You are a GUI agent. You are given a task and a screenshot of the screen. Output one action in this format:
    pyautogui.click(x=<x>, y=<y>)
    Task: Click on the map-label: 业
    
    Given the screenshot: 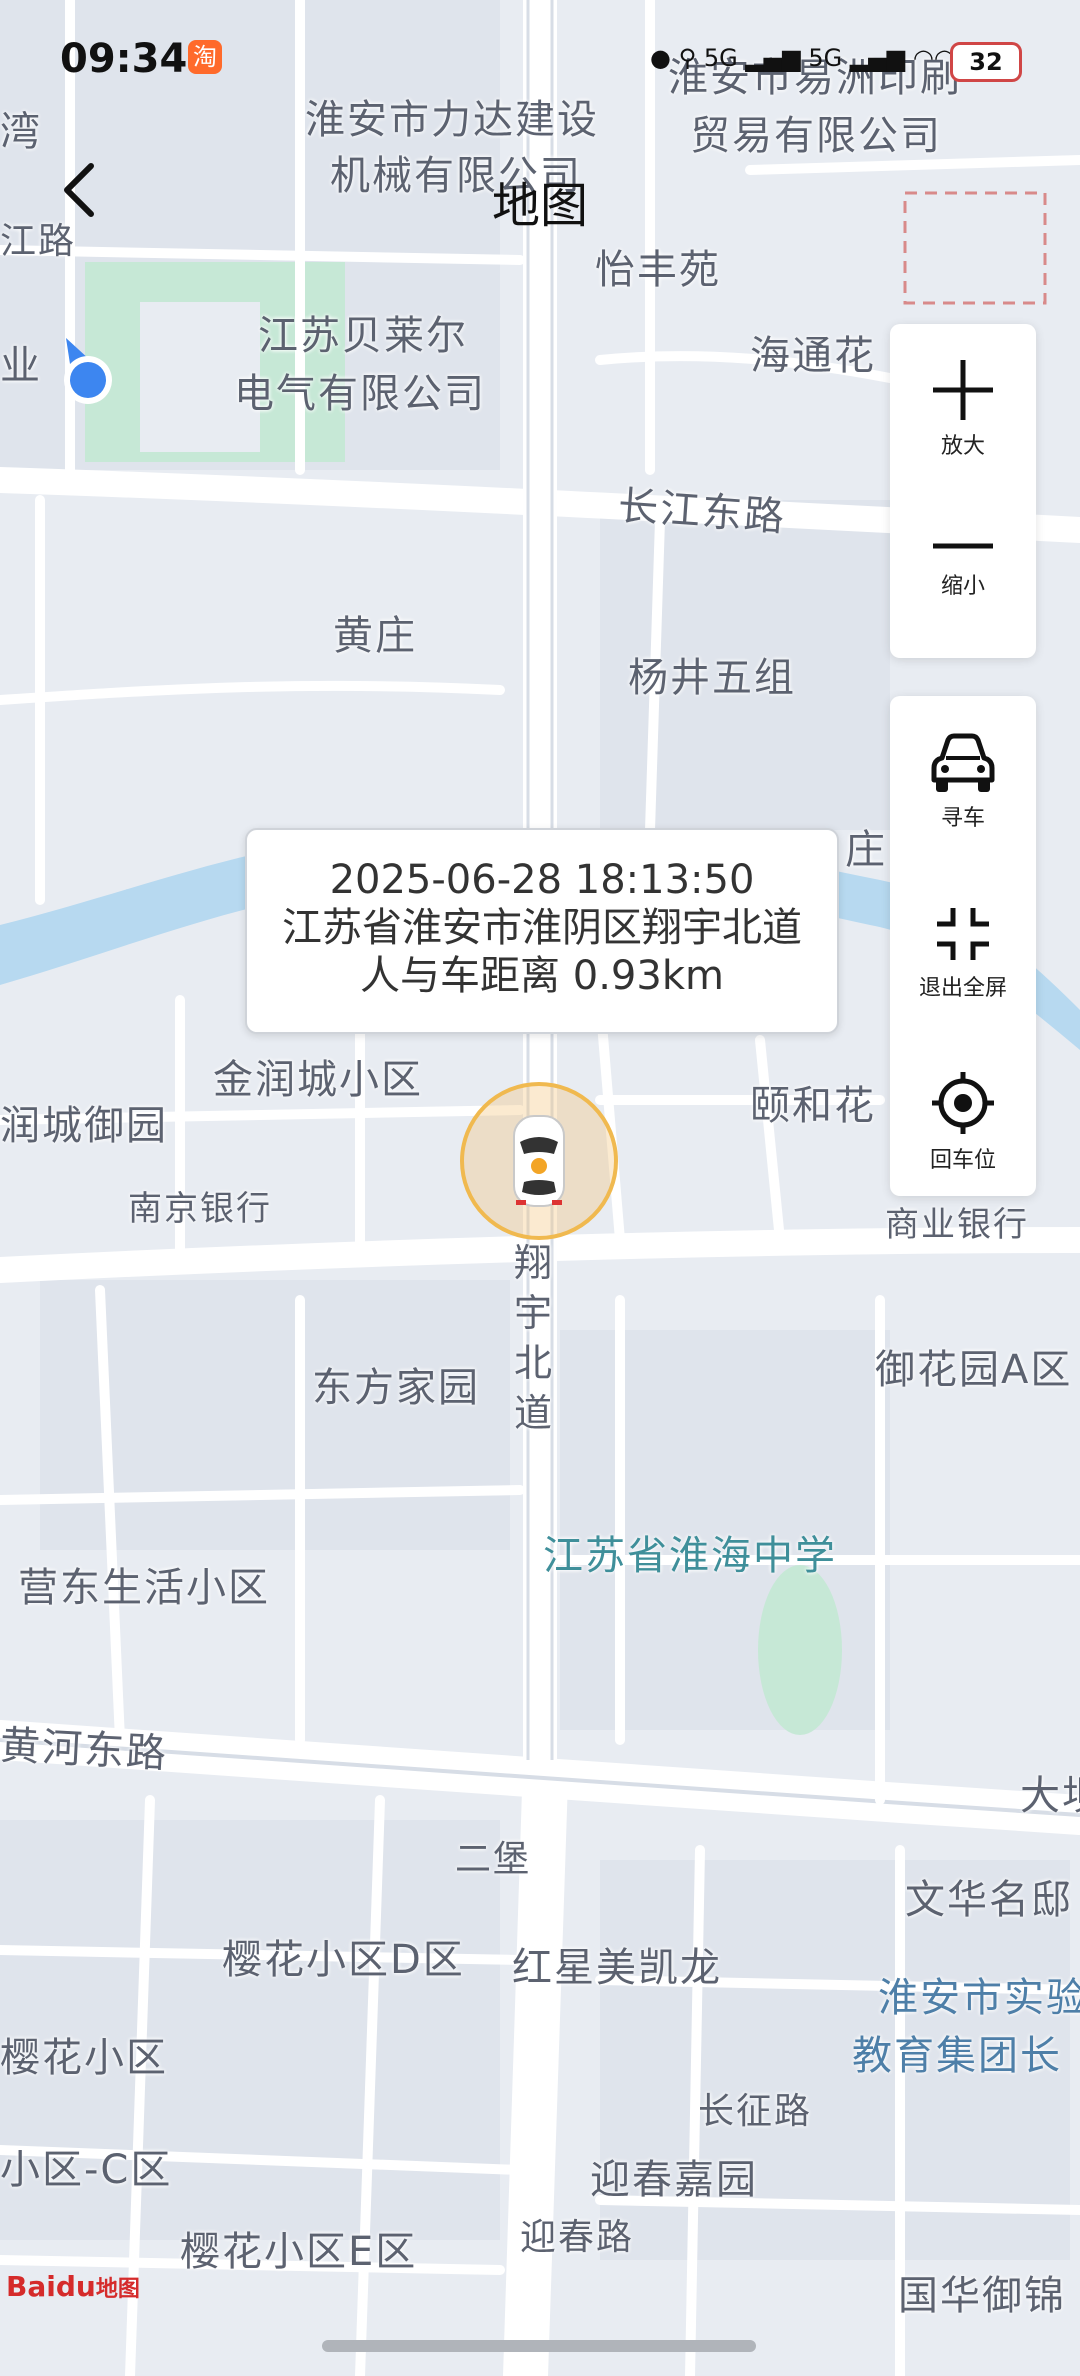 What is the action you would take?
    pyautogui.click(x=21, y=366)
    